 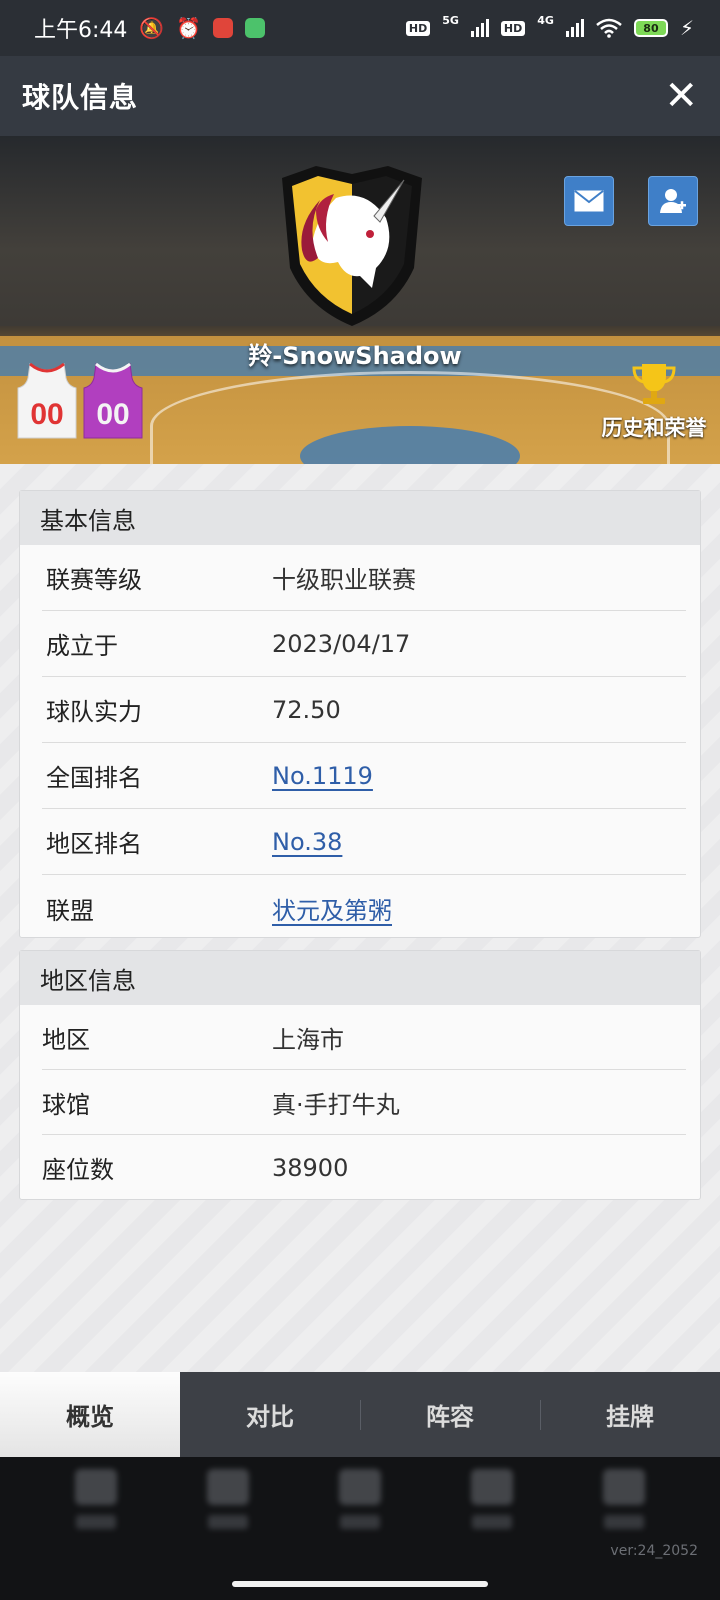 I want to click on region-rank-row: 地区排名 No.38, so click(x=364, y=842).